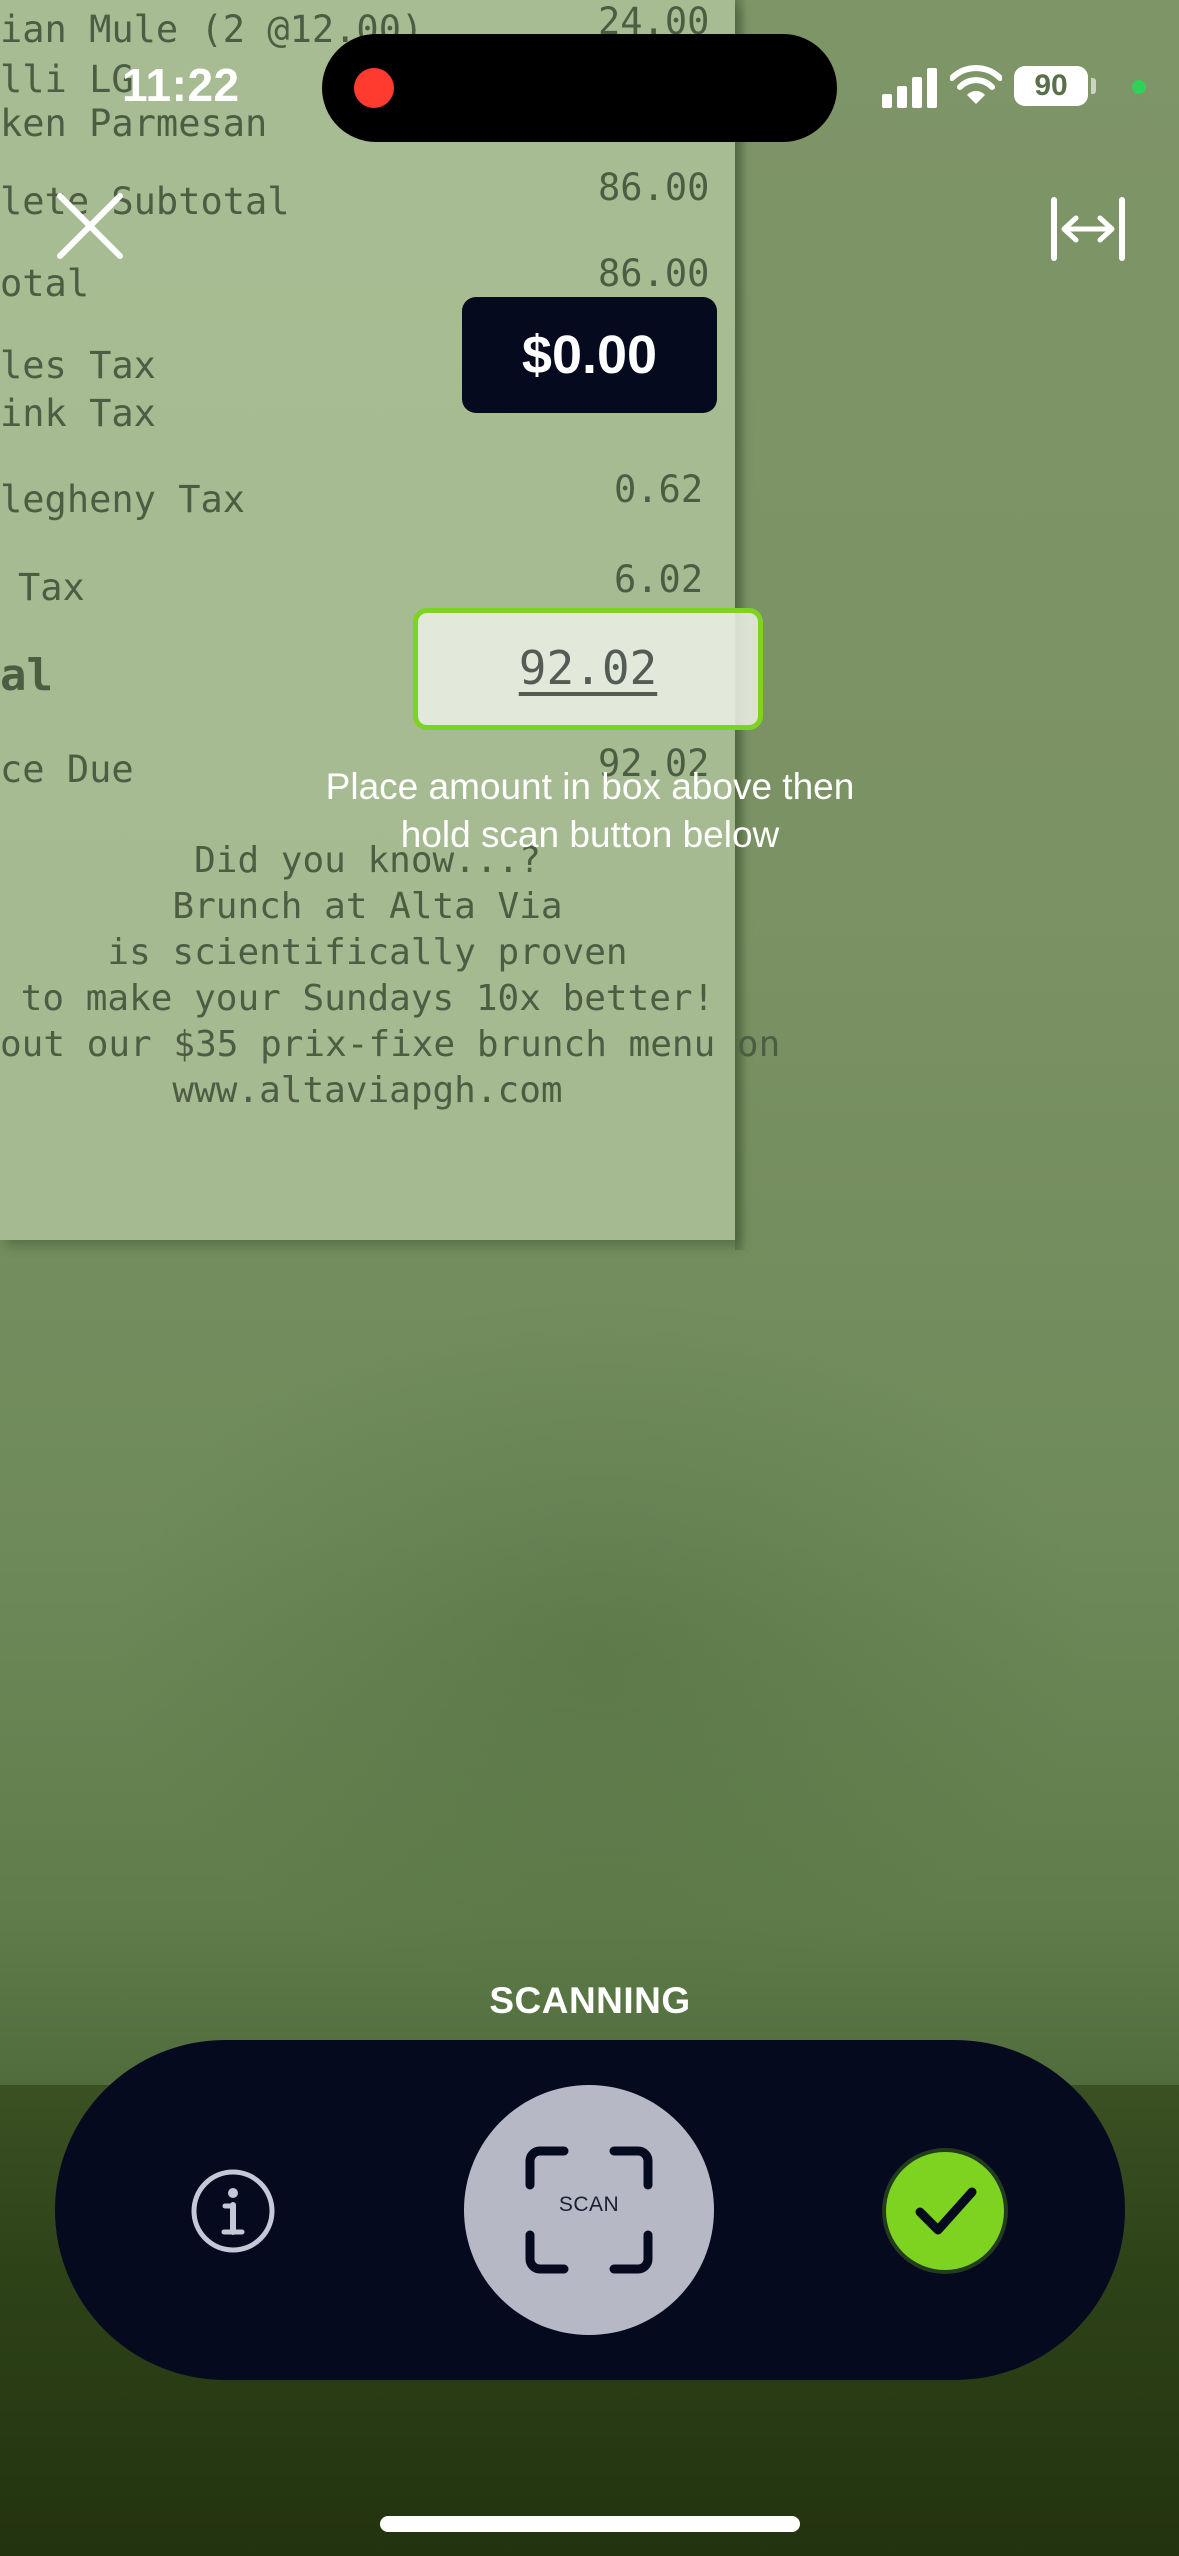 The image size is (1179, 2556). Describe the element at coordinates (123, 499) in the screenshot. I see `receipt-line-left: legheny Tax` at that location.